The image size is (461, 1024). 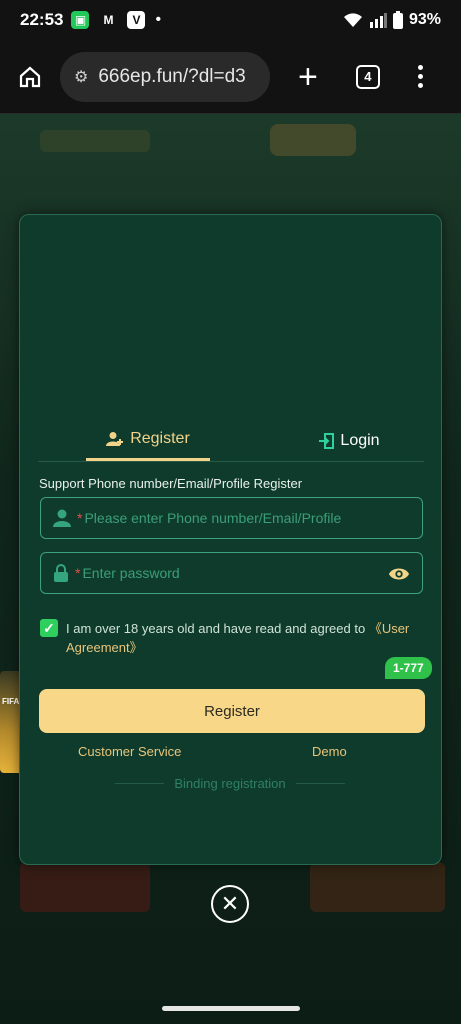 What do you see at coordinates (108, 20) in the screenshot?
I see `mail-icon: M` at bounding box center [108, 20].